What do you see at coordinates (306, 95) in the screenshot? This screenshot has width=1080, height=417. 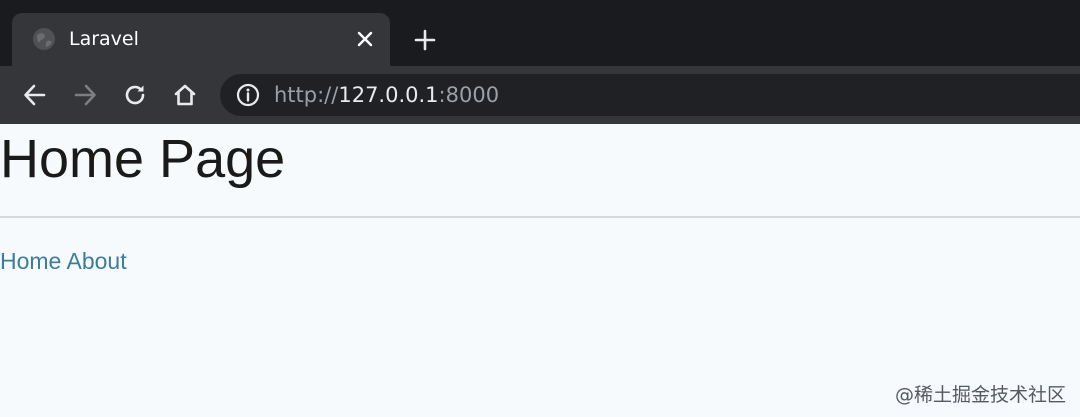 I see `url-scheme: http://` at bounding box center [306, 95].